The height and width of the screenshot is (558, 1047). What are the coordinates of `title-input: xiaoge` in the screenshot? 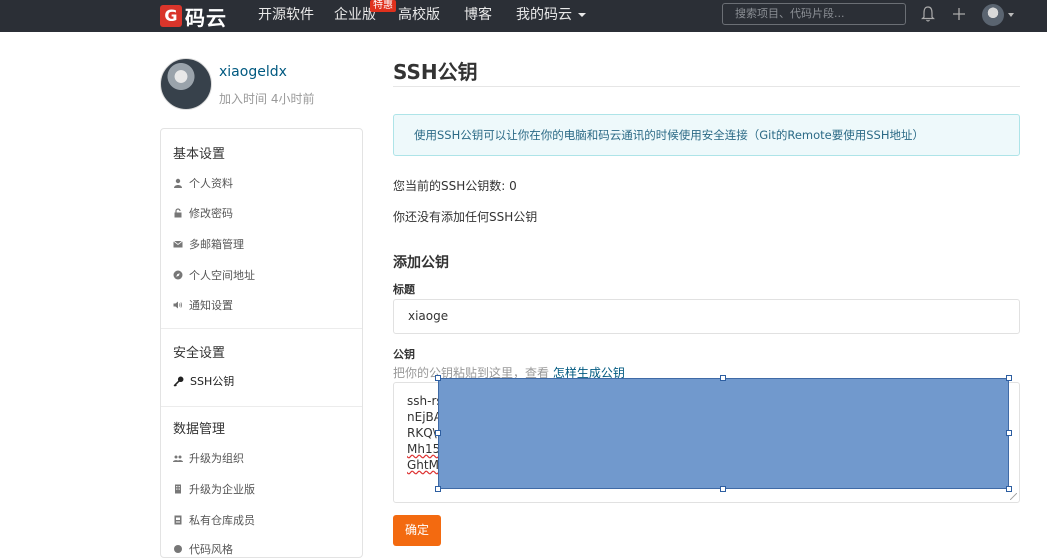 It's located at (706, 316).